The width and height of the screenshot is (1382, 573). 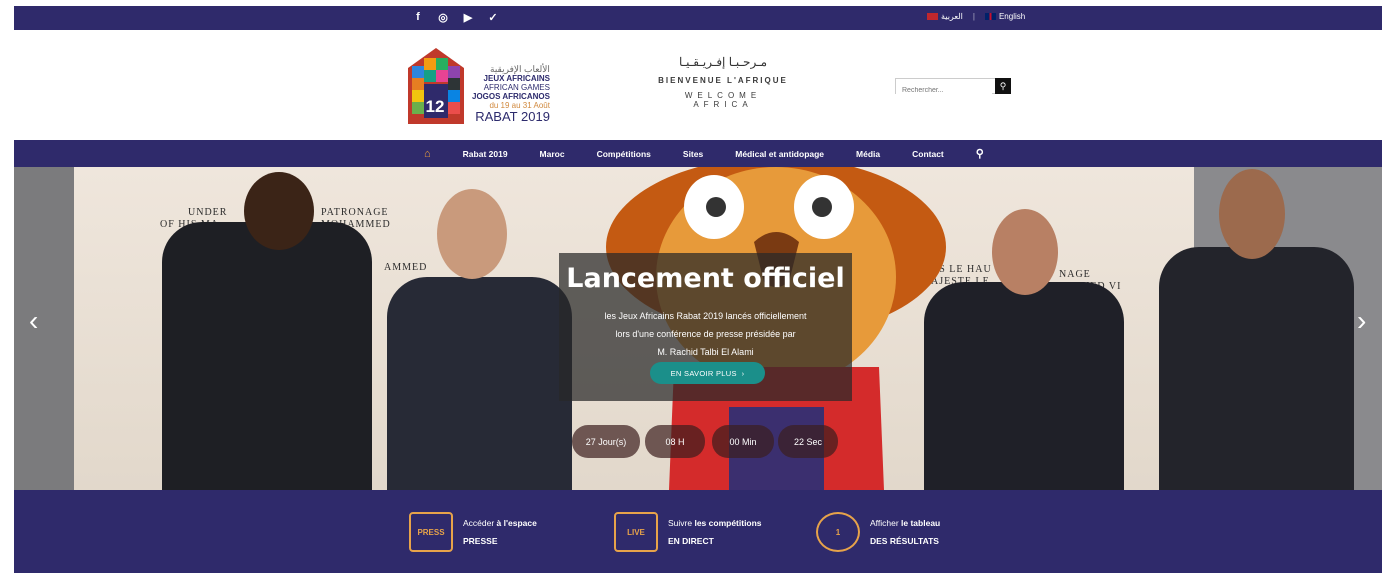 What do you see at coordinates (431, 532) in the screenshot?
I see `press-icon: PRESS` at bounding box center [431, 532].